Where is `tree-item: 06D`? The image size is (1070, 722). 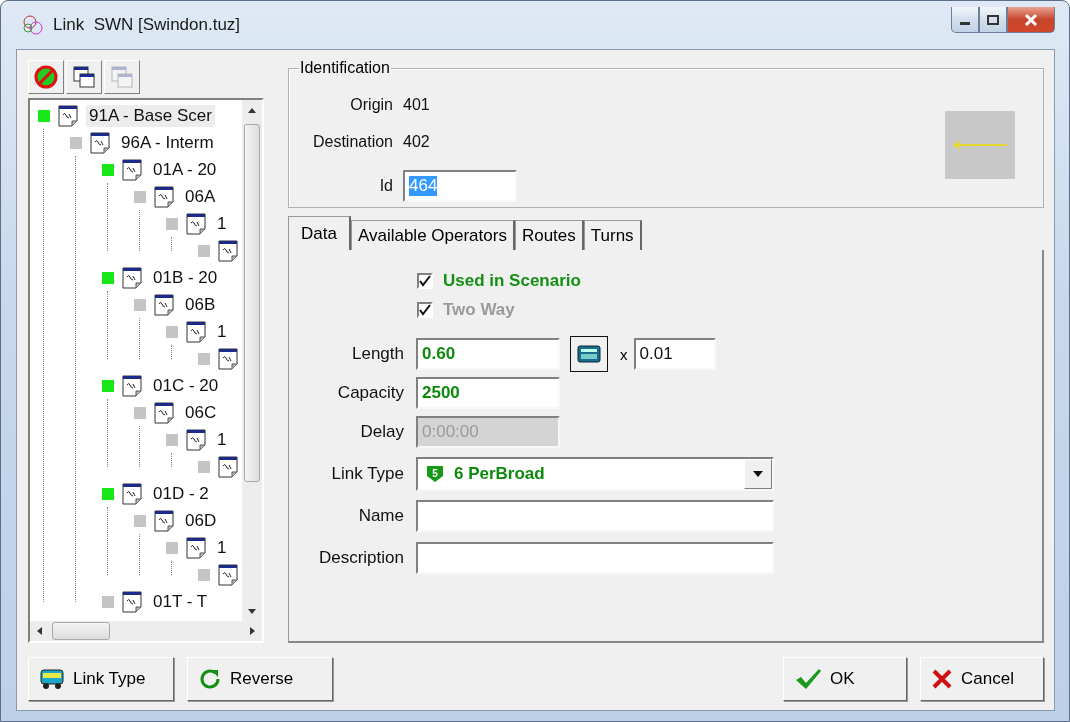
tree-item: 06D is located at coordinates (201, 520).